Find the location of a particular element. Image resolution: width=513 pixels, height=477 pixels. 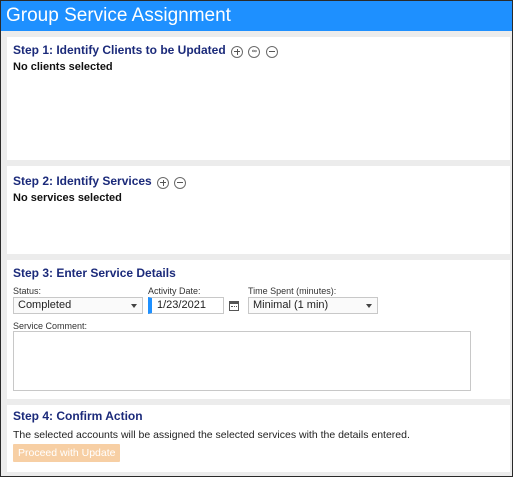

step1-status: No clients selected is located at coordinates (63, 67).